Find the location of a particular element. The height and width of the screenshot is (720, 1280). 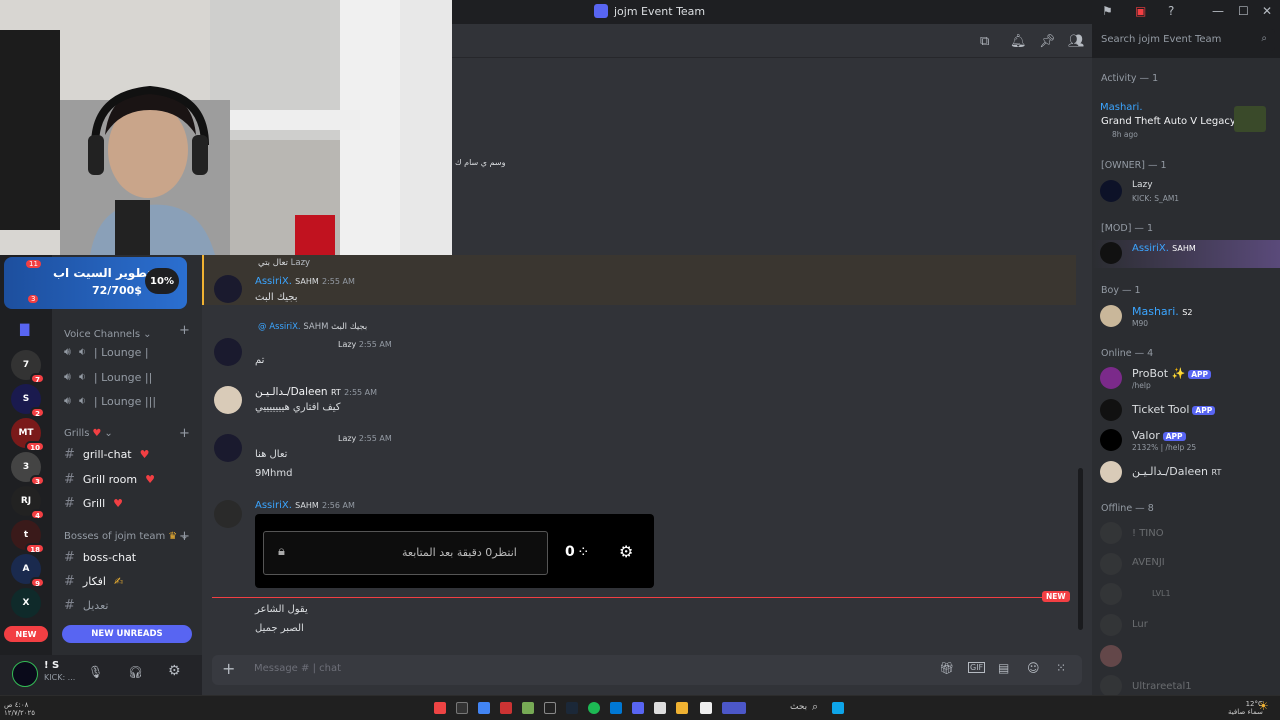

channel-grill-chat: # grill-chat ♥ is located at coordinates (129, 454).